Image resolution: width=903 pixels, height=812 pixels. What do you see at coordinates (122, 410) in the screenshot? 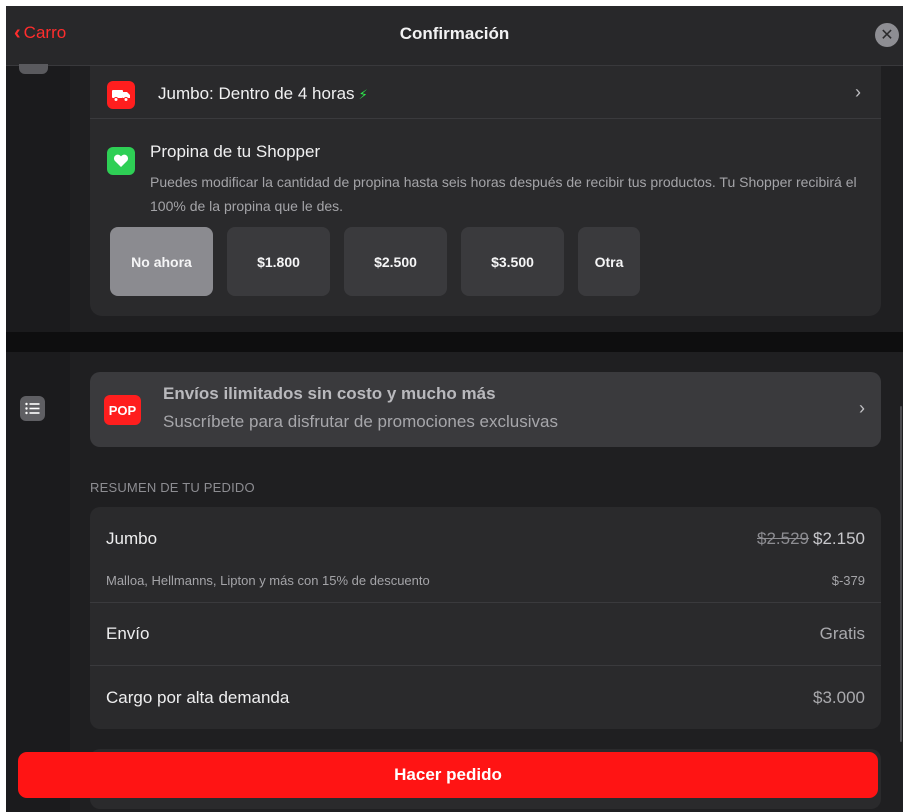
I see `pop-logo-icon: POP` at bounding box center [122, 410].